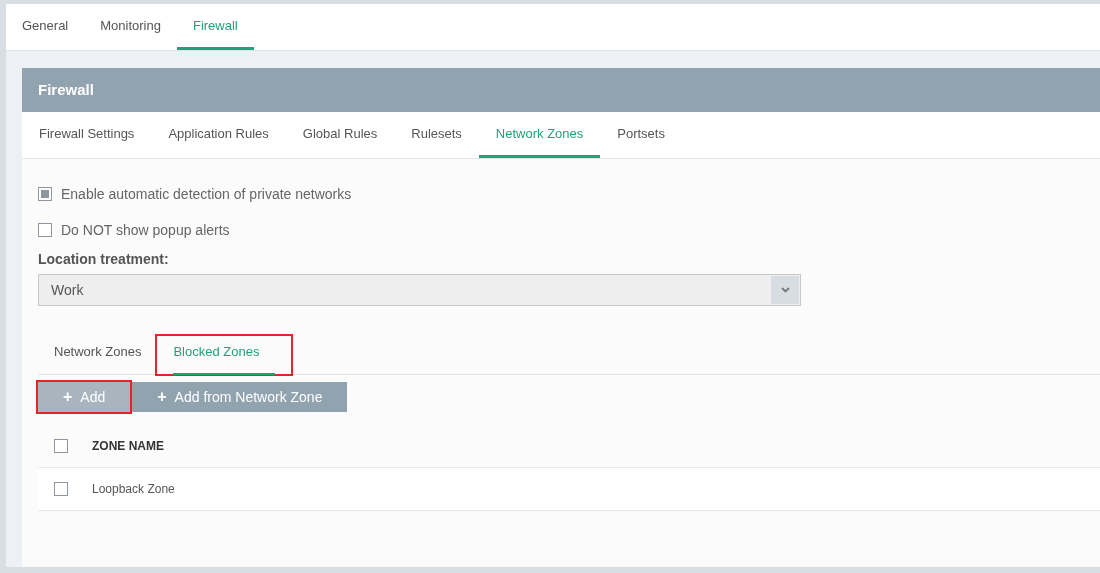 This screenshot has height=573, width=1100. I want to click on tab: General, so click(45, 27).